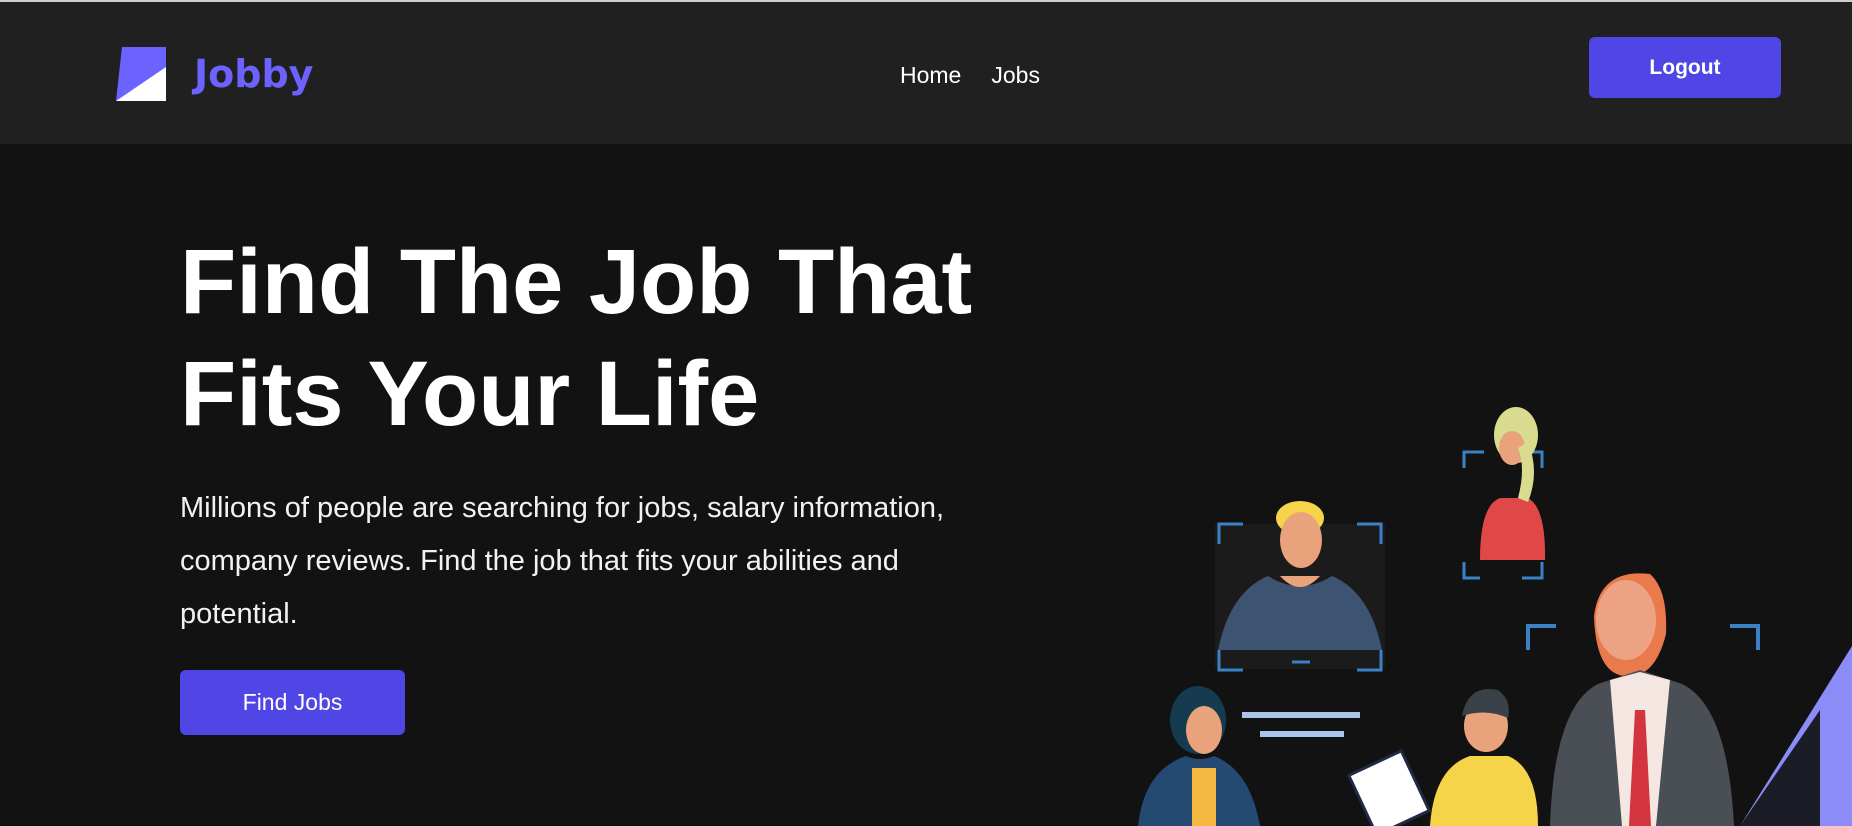  What do you see at coordinates (1300, 586) in the screenshot?
I see `man-avatar-illustration` at bounding box center [1300, 586].